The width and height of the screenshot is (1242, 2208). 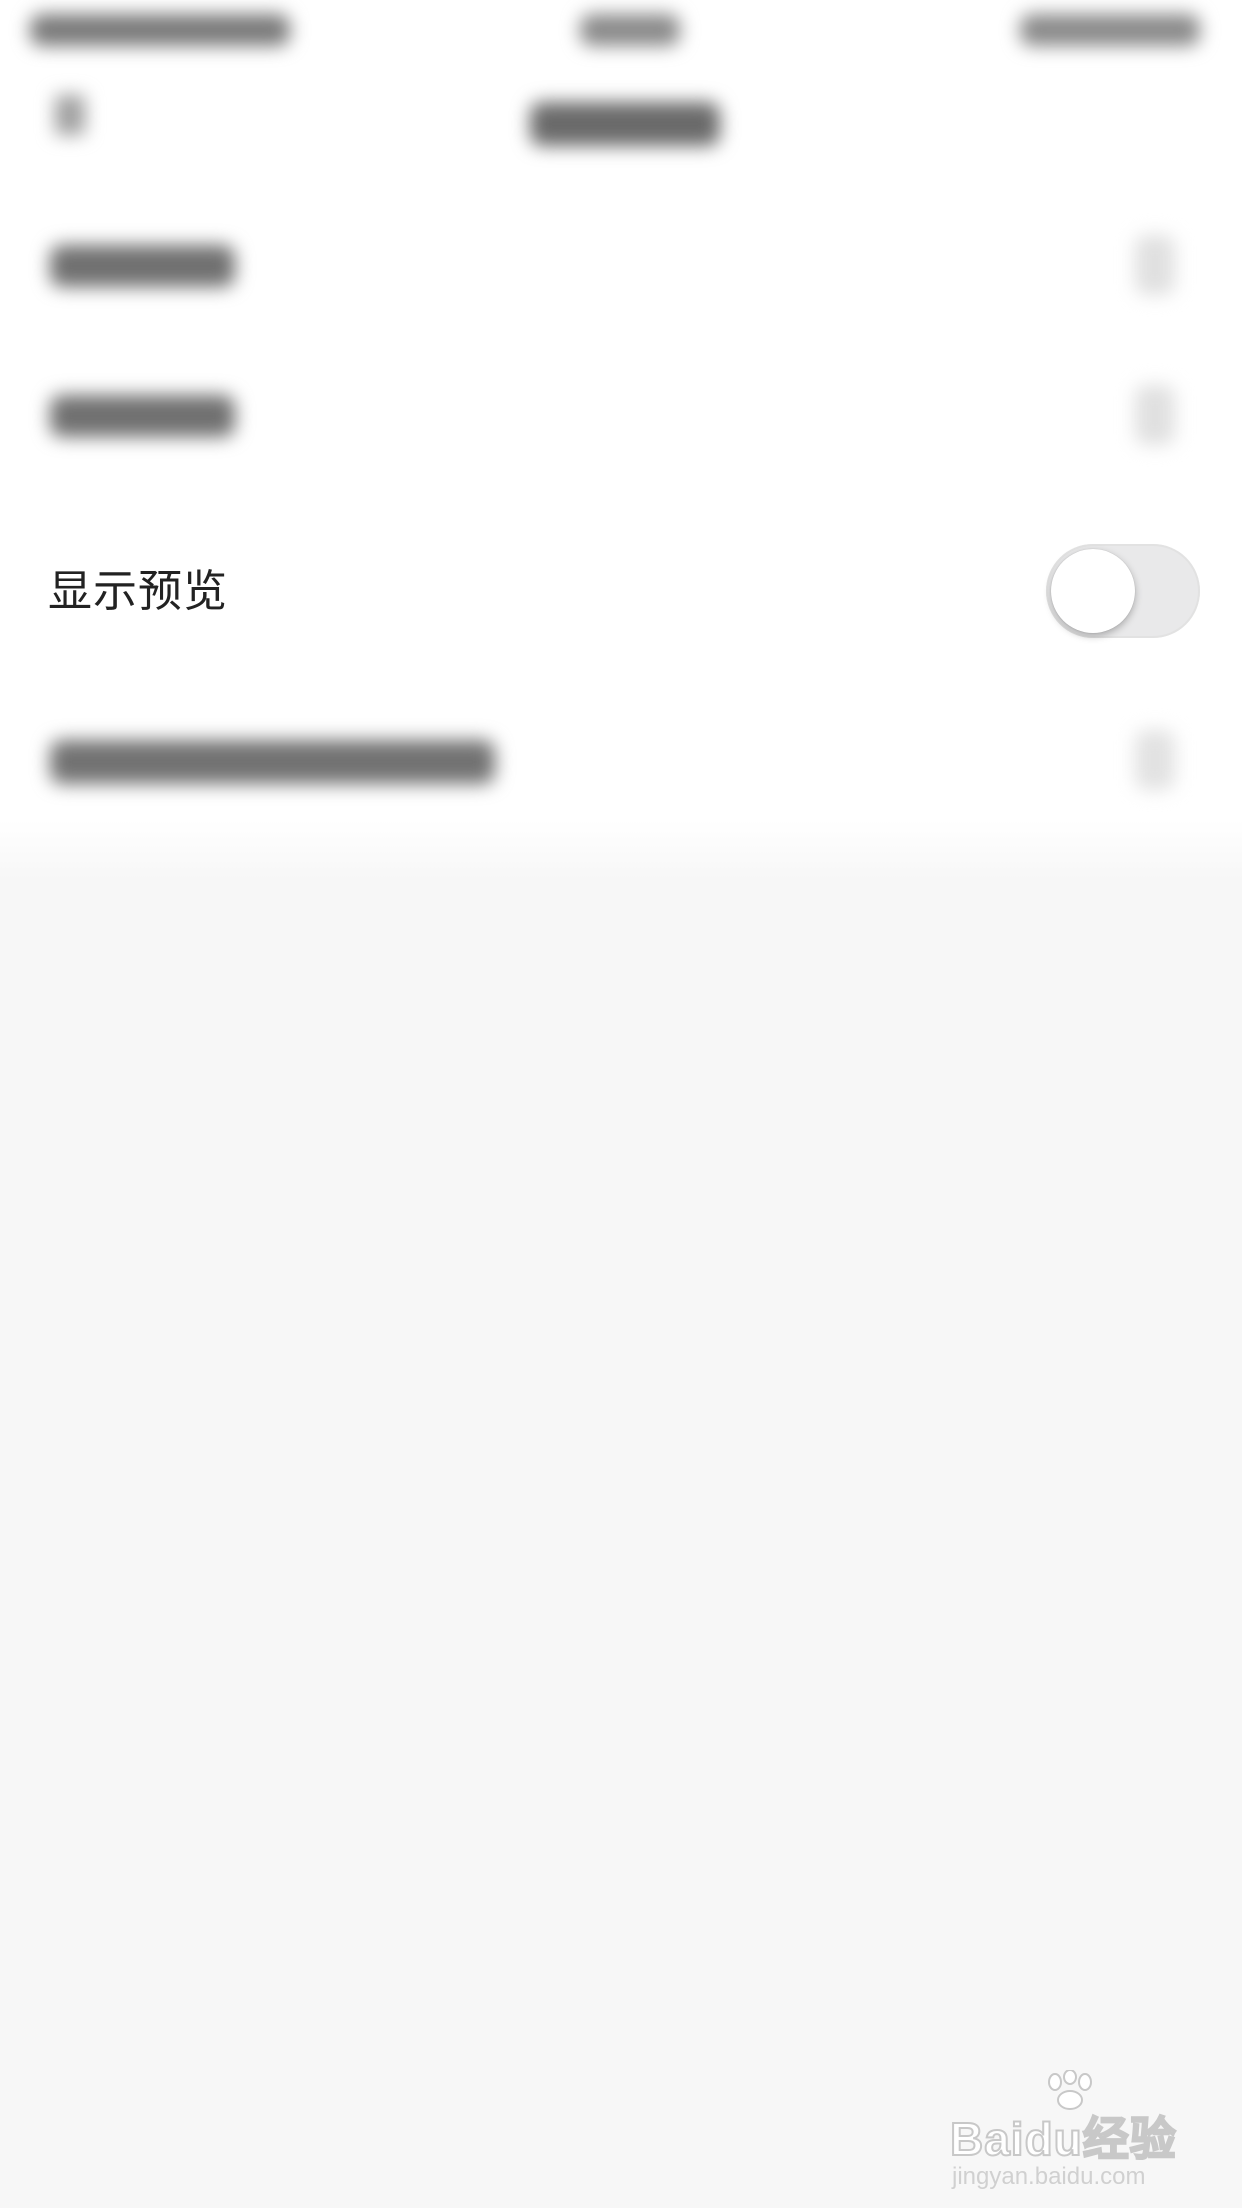 I want to click on settings-row-2-label-blurred, so click(x=142, y=416).